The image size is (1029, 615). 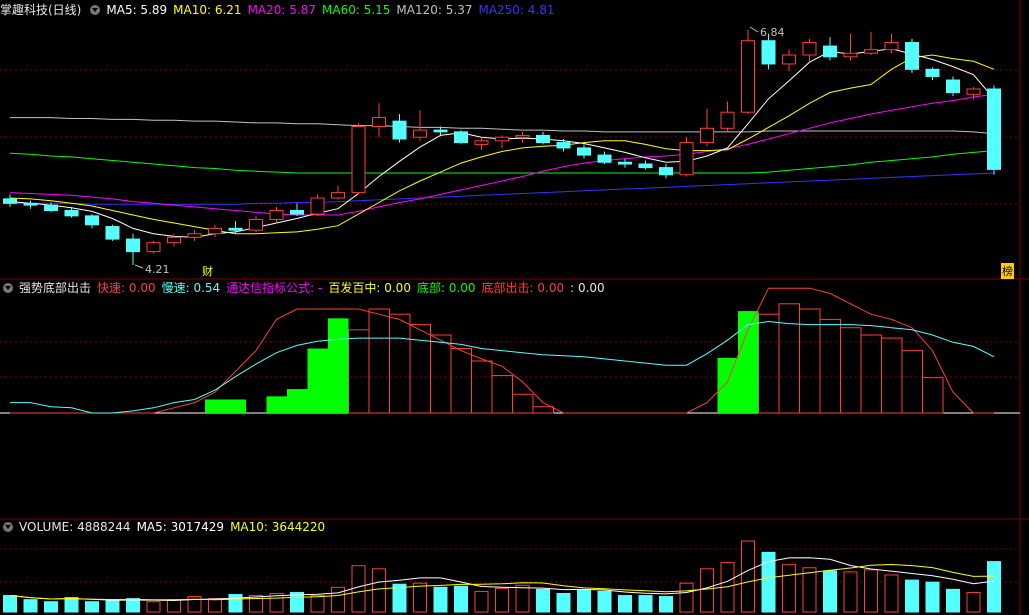 I want to click on rank-badge: 榜, so click(x=1007, y=271).